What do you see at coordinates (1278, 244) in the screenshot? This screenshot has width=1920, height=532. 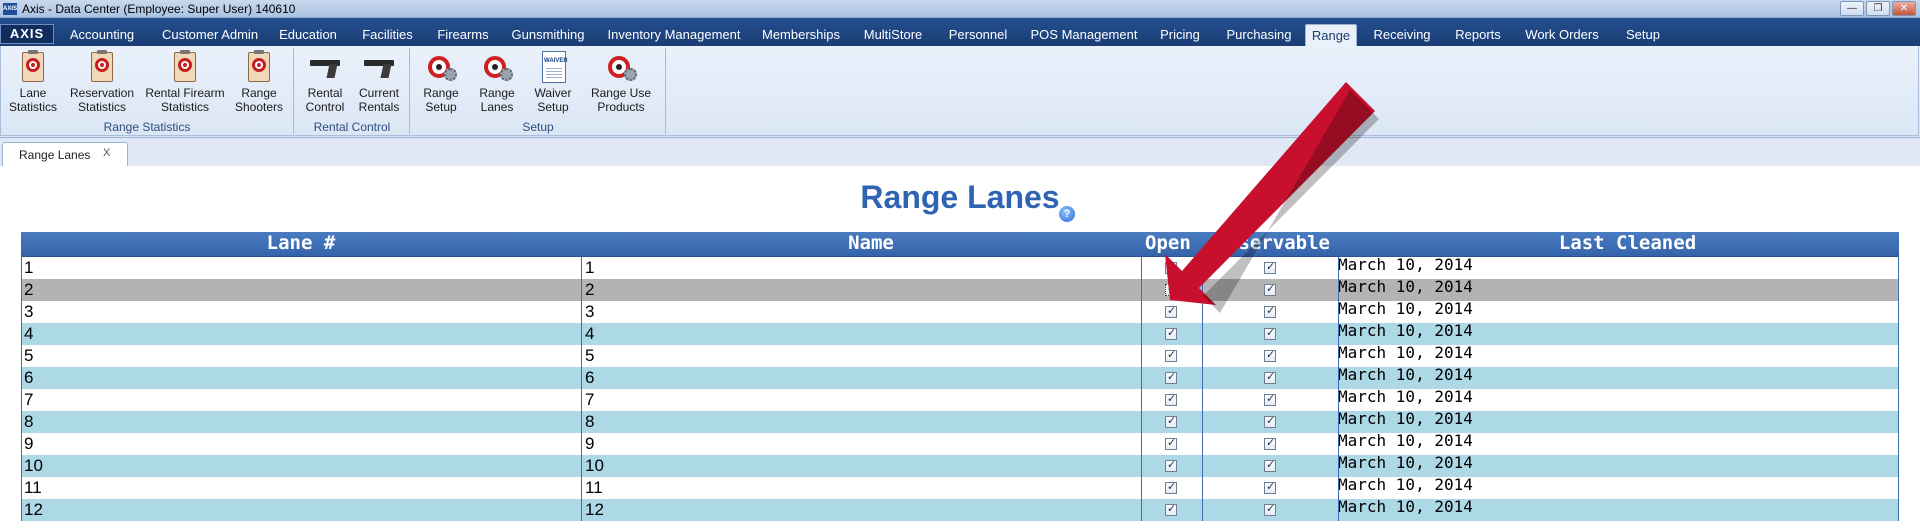 I see `col-header-reservable: eservable` at bounding box center [1278, 244].